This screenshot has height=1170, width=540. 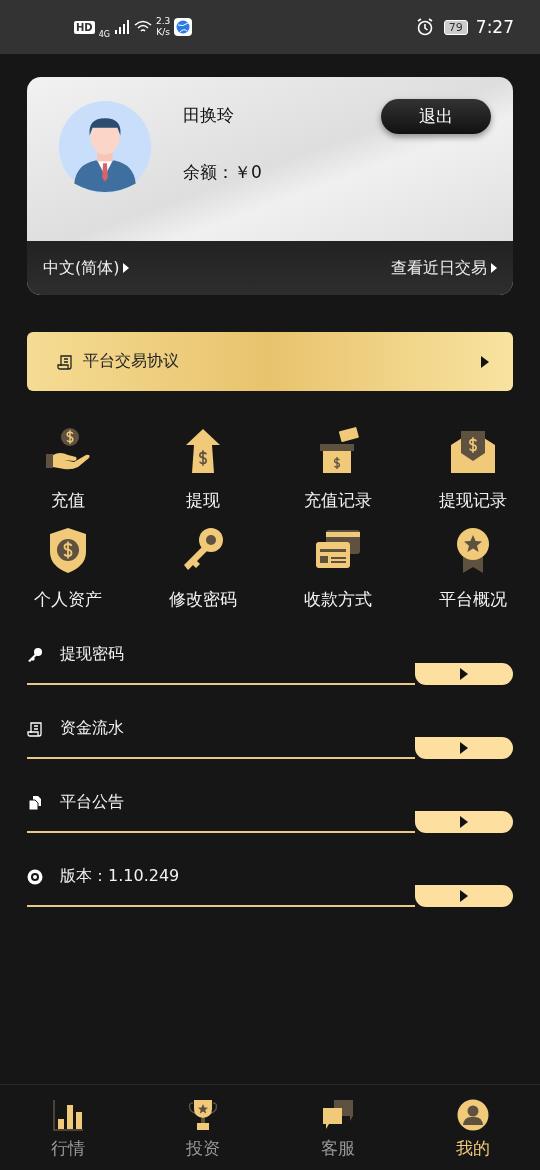 What do you see at coordinates (337, 1115) in the screenshot?
I see `chat-bubbles-icon` at bounding box center [337, 1115].